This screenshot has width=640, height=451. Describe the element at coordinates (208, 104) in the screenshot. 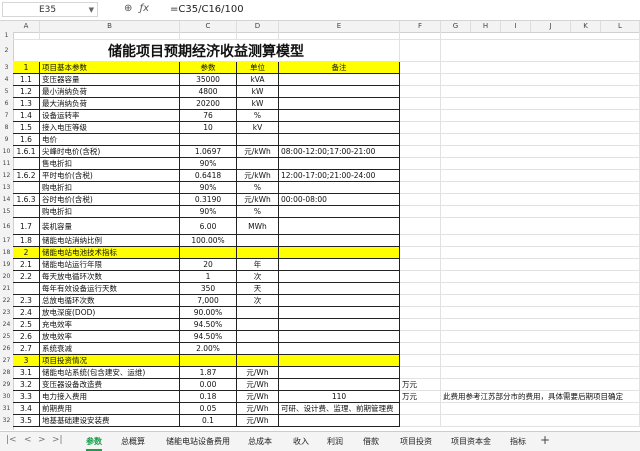

I see `cell-c: 20200` at that location.